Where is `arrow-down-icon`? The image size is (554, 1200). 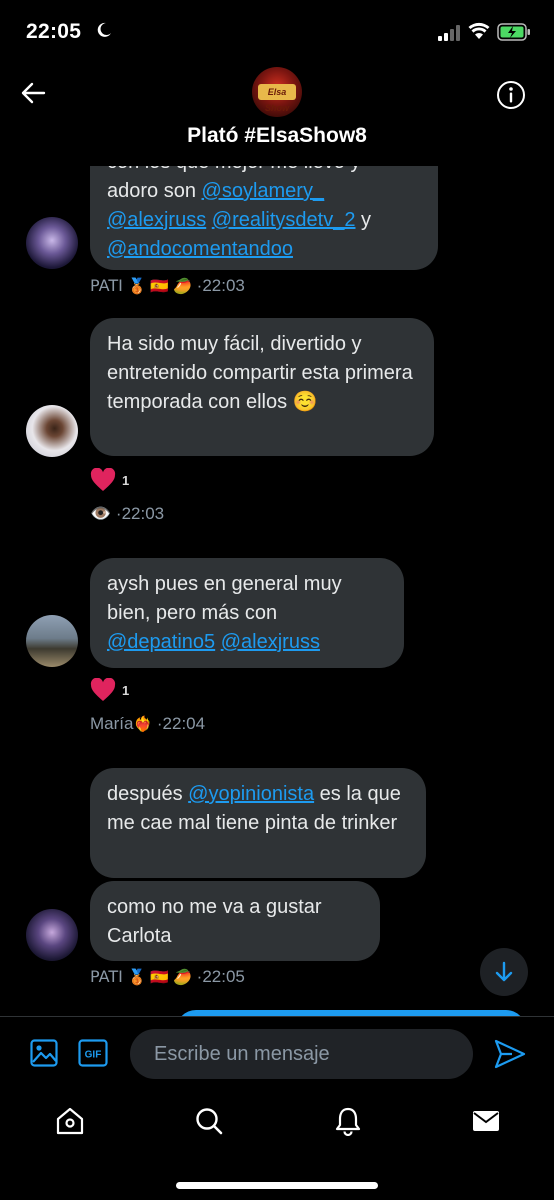
arrow-down-icon is located at coordinates (504, 971).